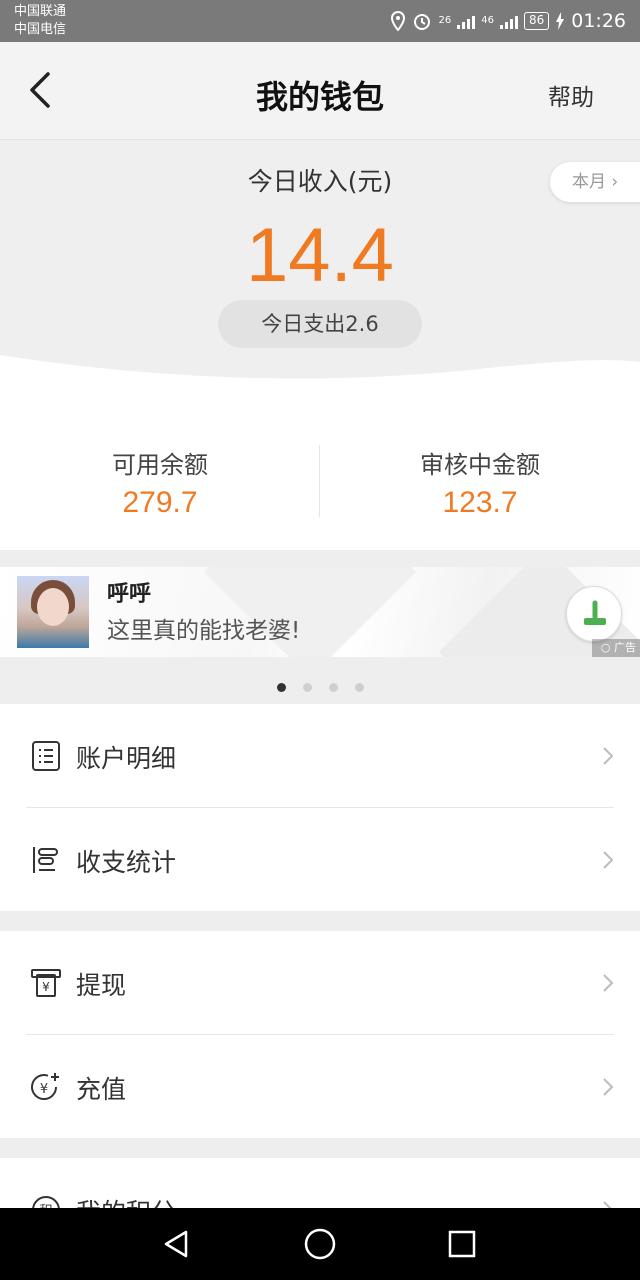  I want to click on carousel-indicator, so click(320, 687).